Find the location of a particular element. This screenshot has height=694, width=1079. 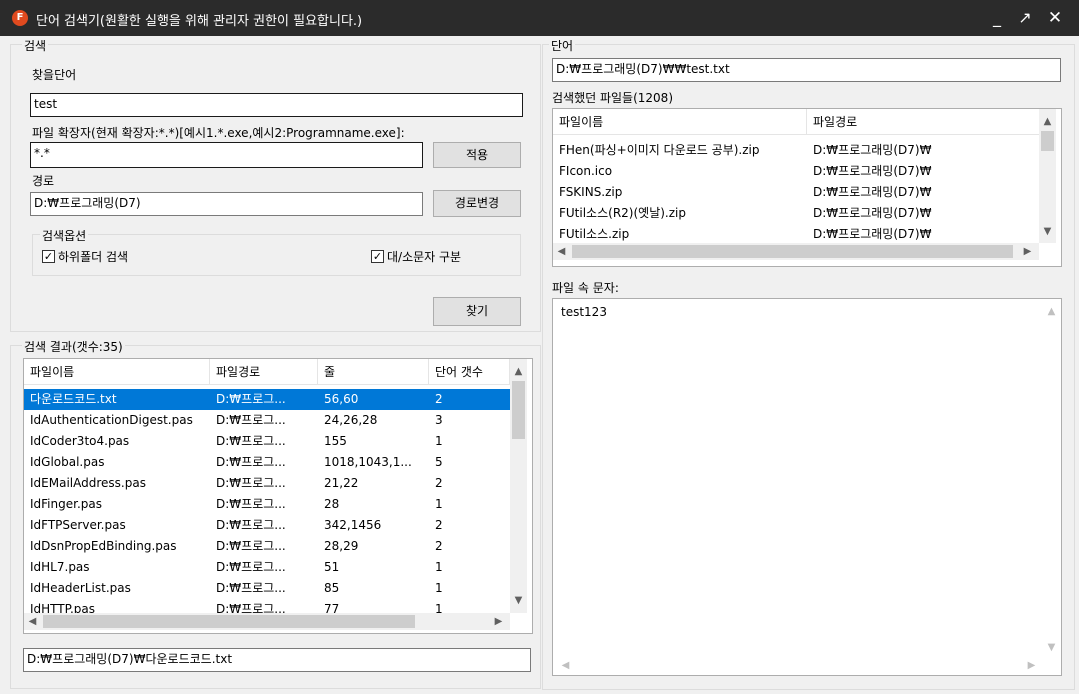

memo-scroll-left-icon: ◀ is located at coordinates (565, 665).